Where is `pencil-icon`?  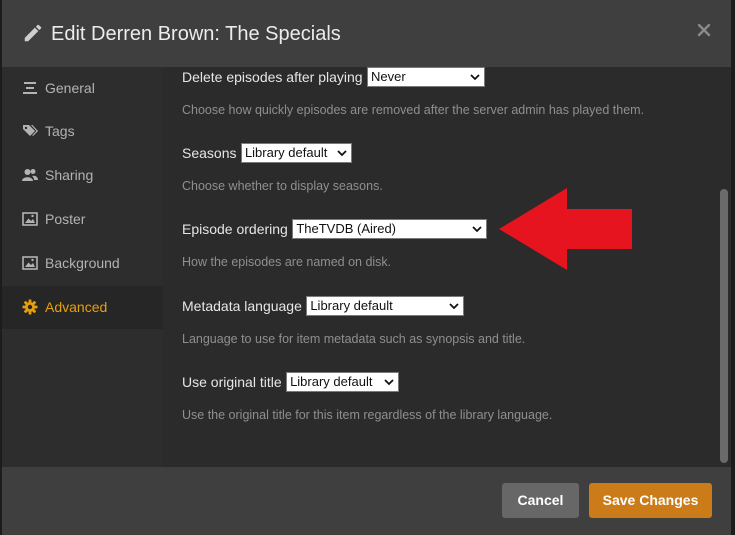 pencil-icon is located at coordinates (33, 33).